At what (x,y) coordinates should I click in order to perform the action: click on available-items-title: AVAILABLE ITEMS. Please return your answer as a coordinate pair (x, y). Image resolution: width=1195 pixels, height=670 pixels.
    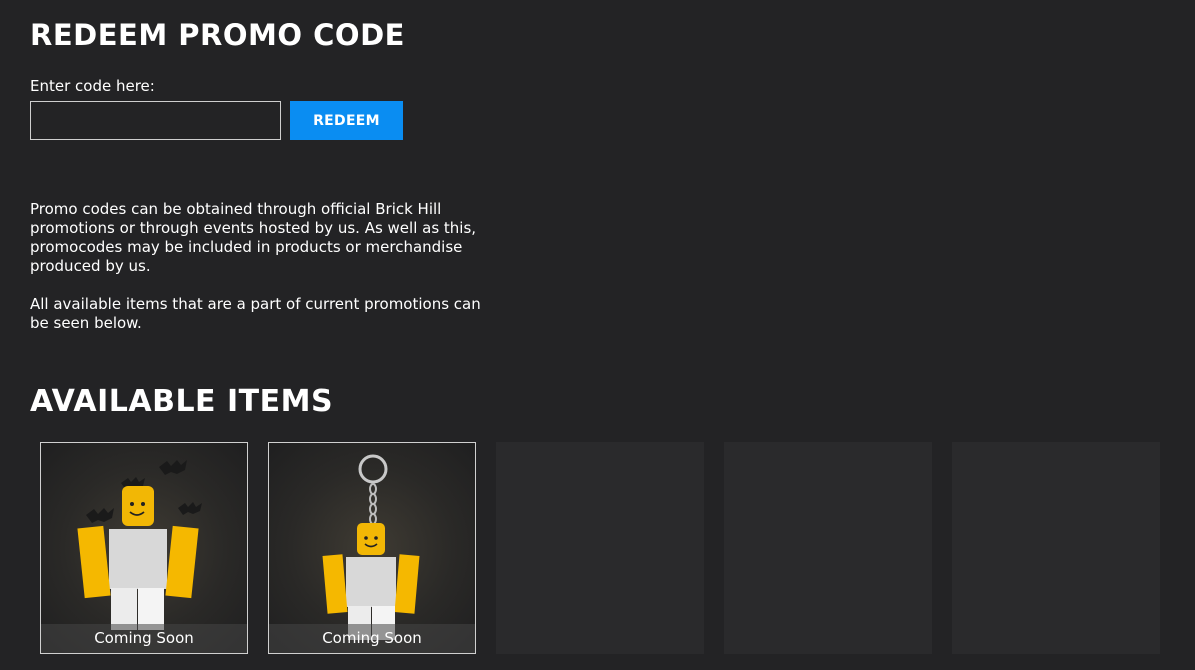
    Looking at the image, I should click on (182, 401).